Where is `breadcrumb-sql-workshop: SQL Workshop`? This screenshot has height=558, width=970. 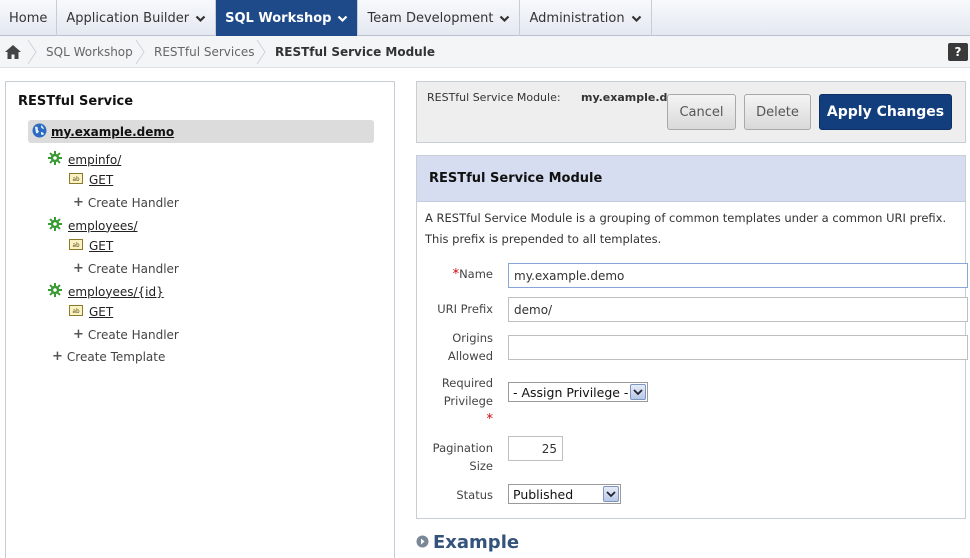
breadcrumb-sql-workshop: SQL Workshop is located at coordinates (89, 52).